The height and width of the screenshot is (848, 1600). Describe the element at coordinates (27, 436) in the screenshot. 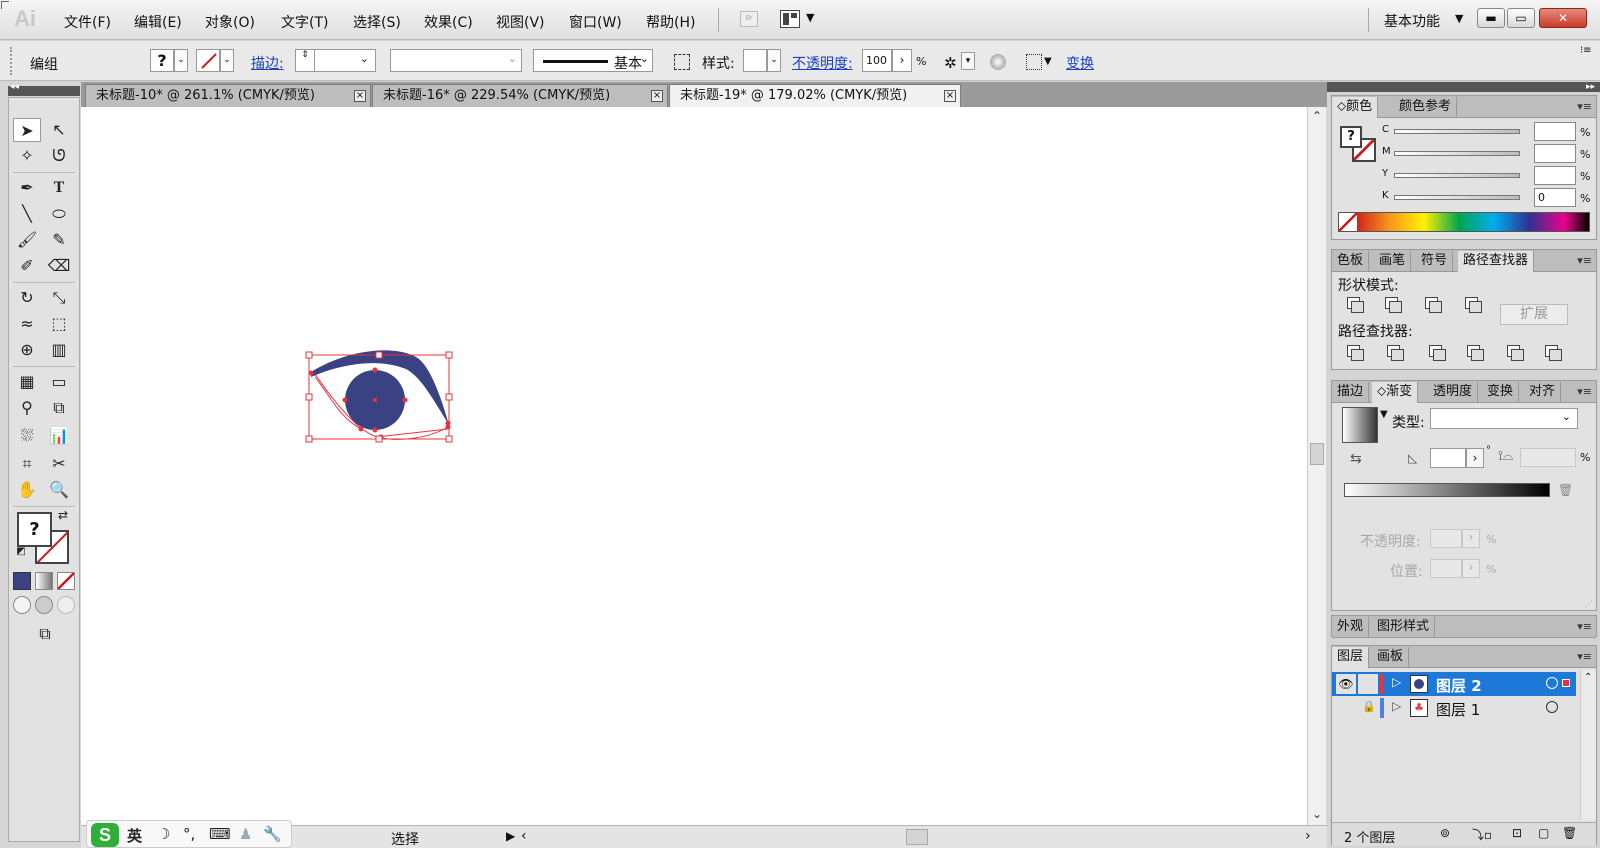

I see `symbol-sprayer-tool-icon: ⛆` at that location.